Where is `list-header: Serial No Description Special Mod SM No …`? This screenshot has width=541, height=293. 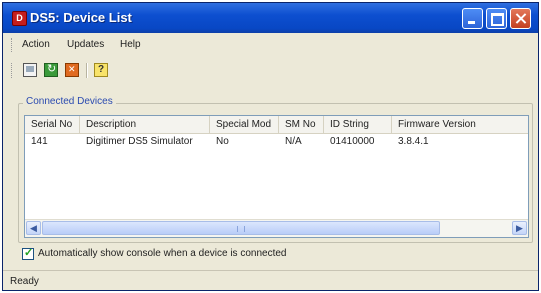 list-header: Serial No Description Special Mod SM No … is located at coordinates (276, 125).